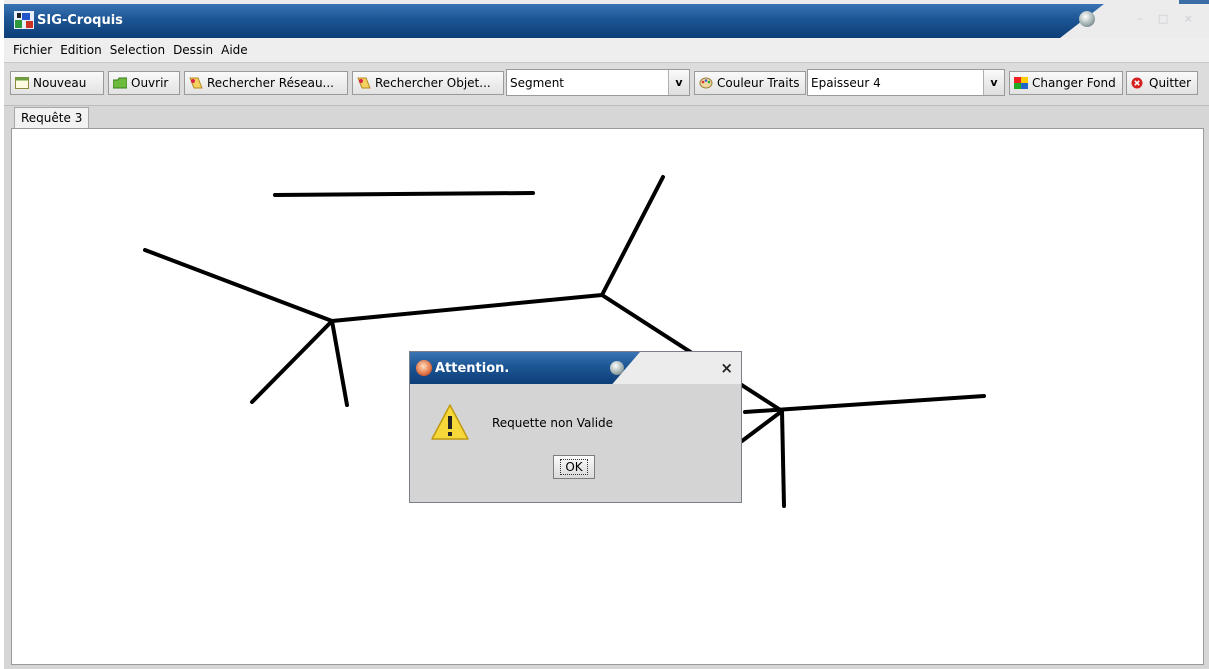 The image size is (1209, 669). I want to click on window-title: SIG-Croquis, so click(80, 20).